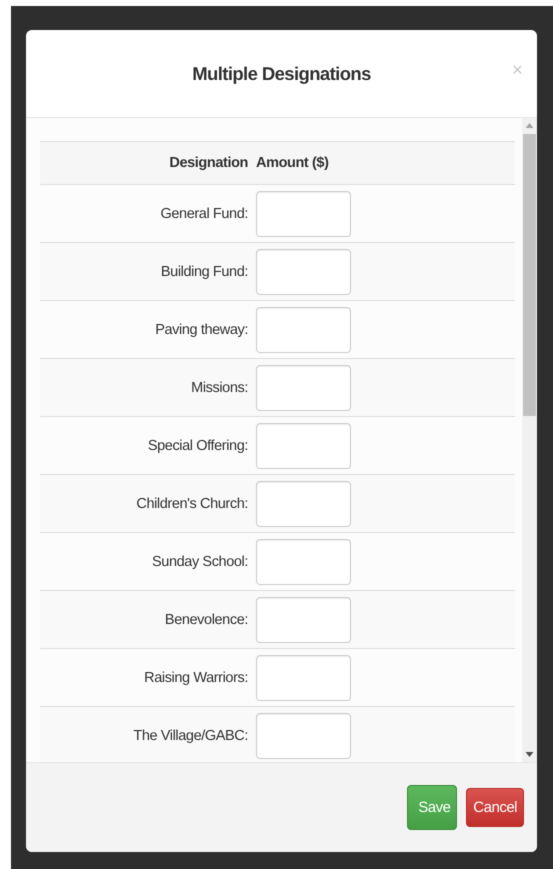 This screenshot has height=869, width=553. I want to click on designation-label: General Fund:, so click(204, 214).